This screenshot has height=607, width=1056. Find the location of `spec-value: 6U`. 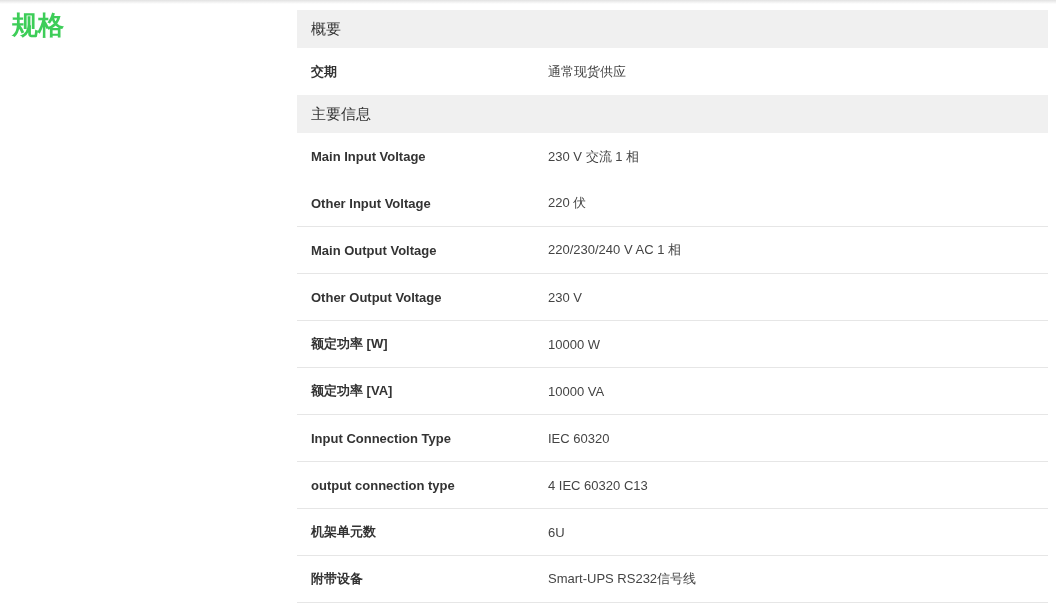

spec-value: 6U is located at coordinates (556, 532).